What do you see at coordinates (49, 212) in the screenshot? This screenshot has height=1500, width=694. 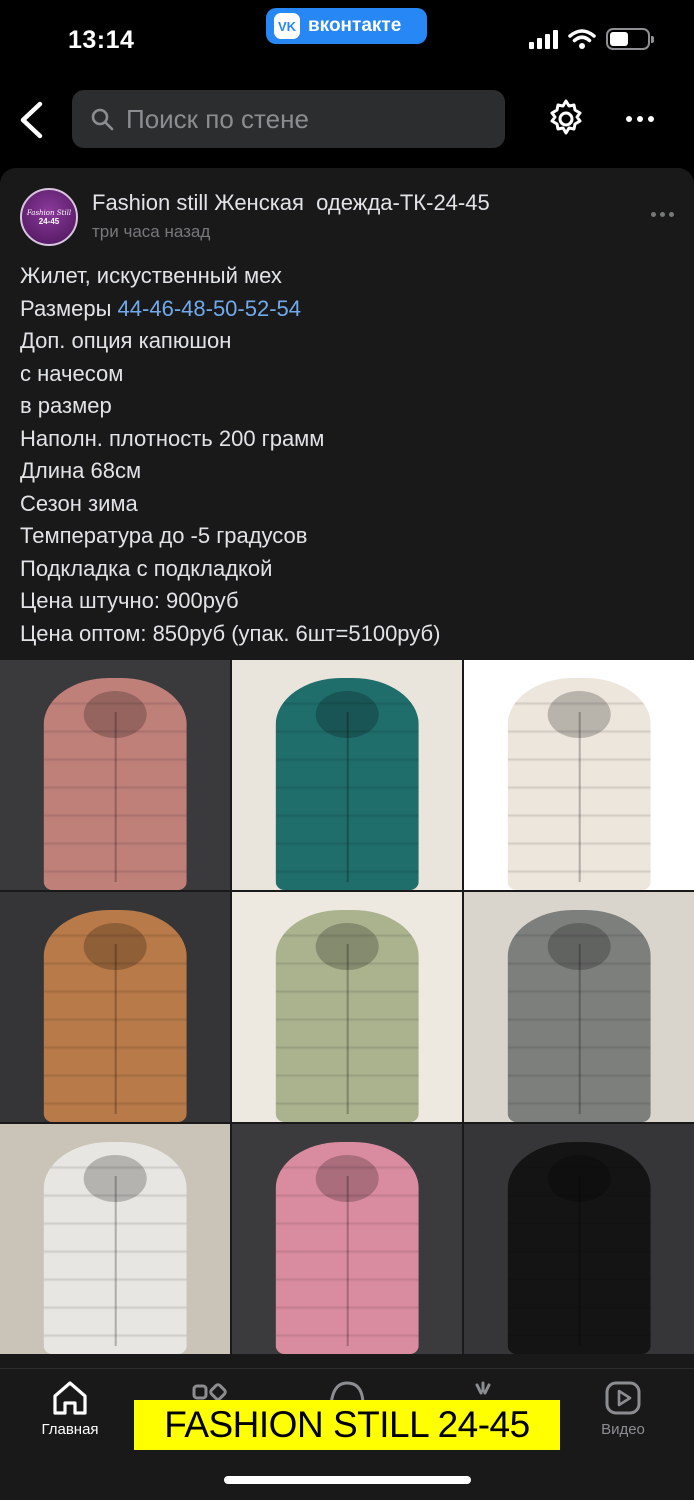 I see `avatar-logo-text: Fashion Still` at bounding box center [49, 212].